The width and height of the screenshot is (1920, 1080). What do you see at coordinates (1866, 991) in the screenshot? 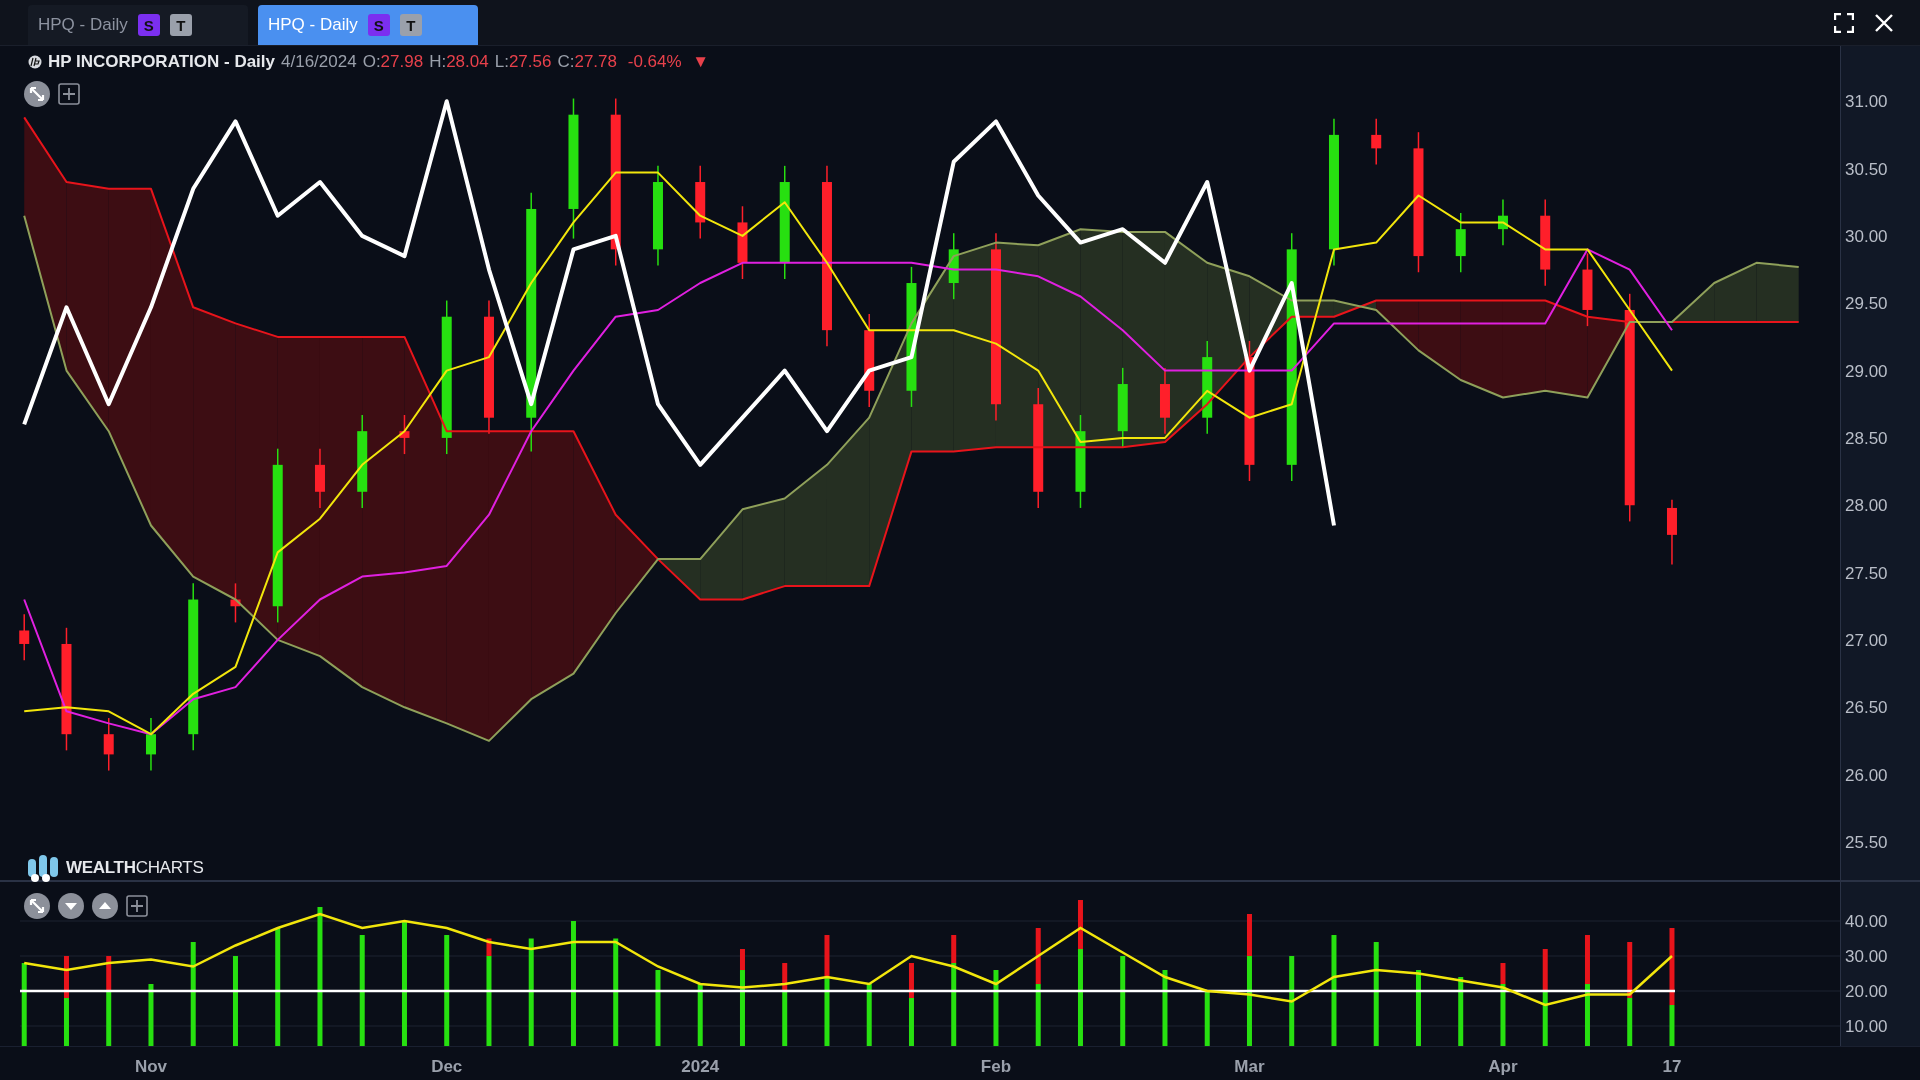
I see `volume-axis-label: 20.00` at bounding box center [1866, 991].